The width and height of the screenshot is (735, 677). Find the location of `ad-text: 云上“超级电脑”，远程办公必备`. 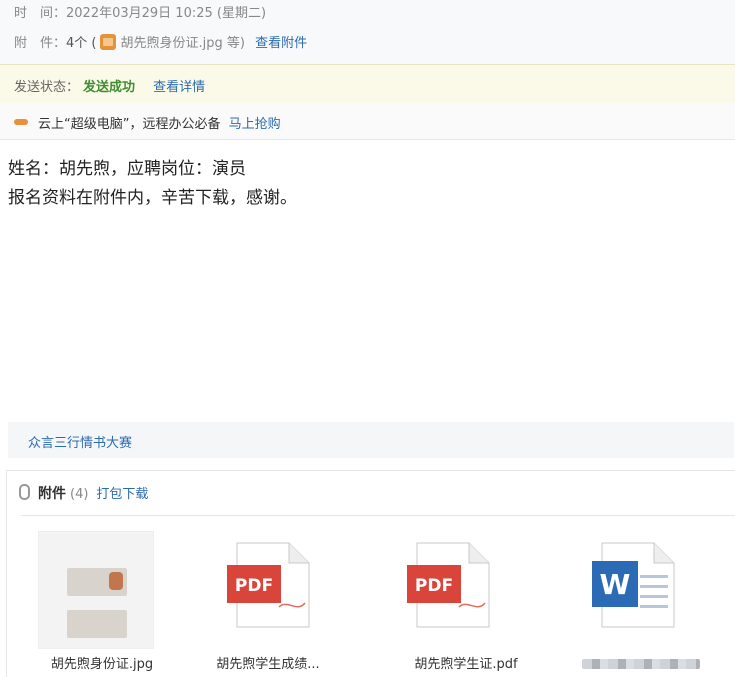

ad-text: 云上“超级电脑”，远程办公必备 is located at coordinates (129, 124).